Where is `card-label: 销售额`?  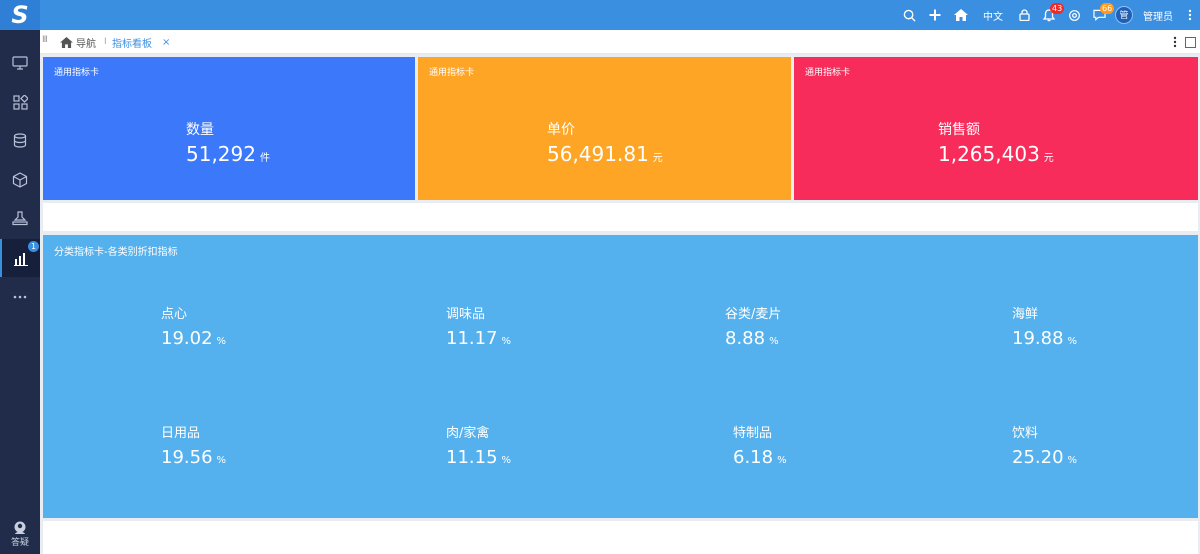 card-label: 销售额 is located at coordinates (959, 130).